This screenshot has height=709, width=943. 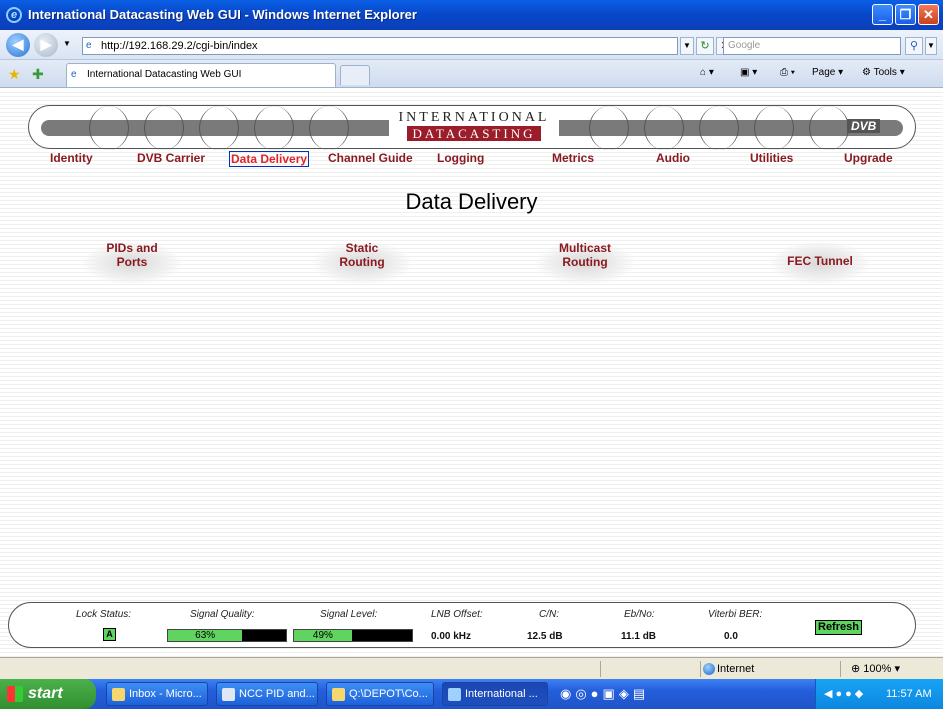 I want to click on tab-title: International Datacasting Web GUI, so click(x=164, y=74).